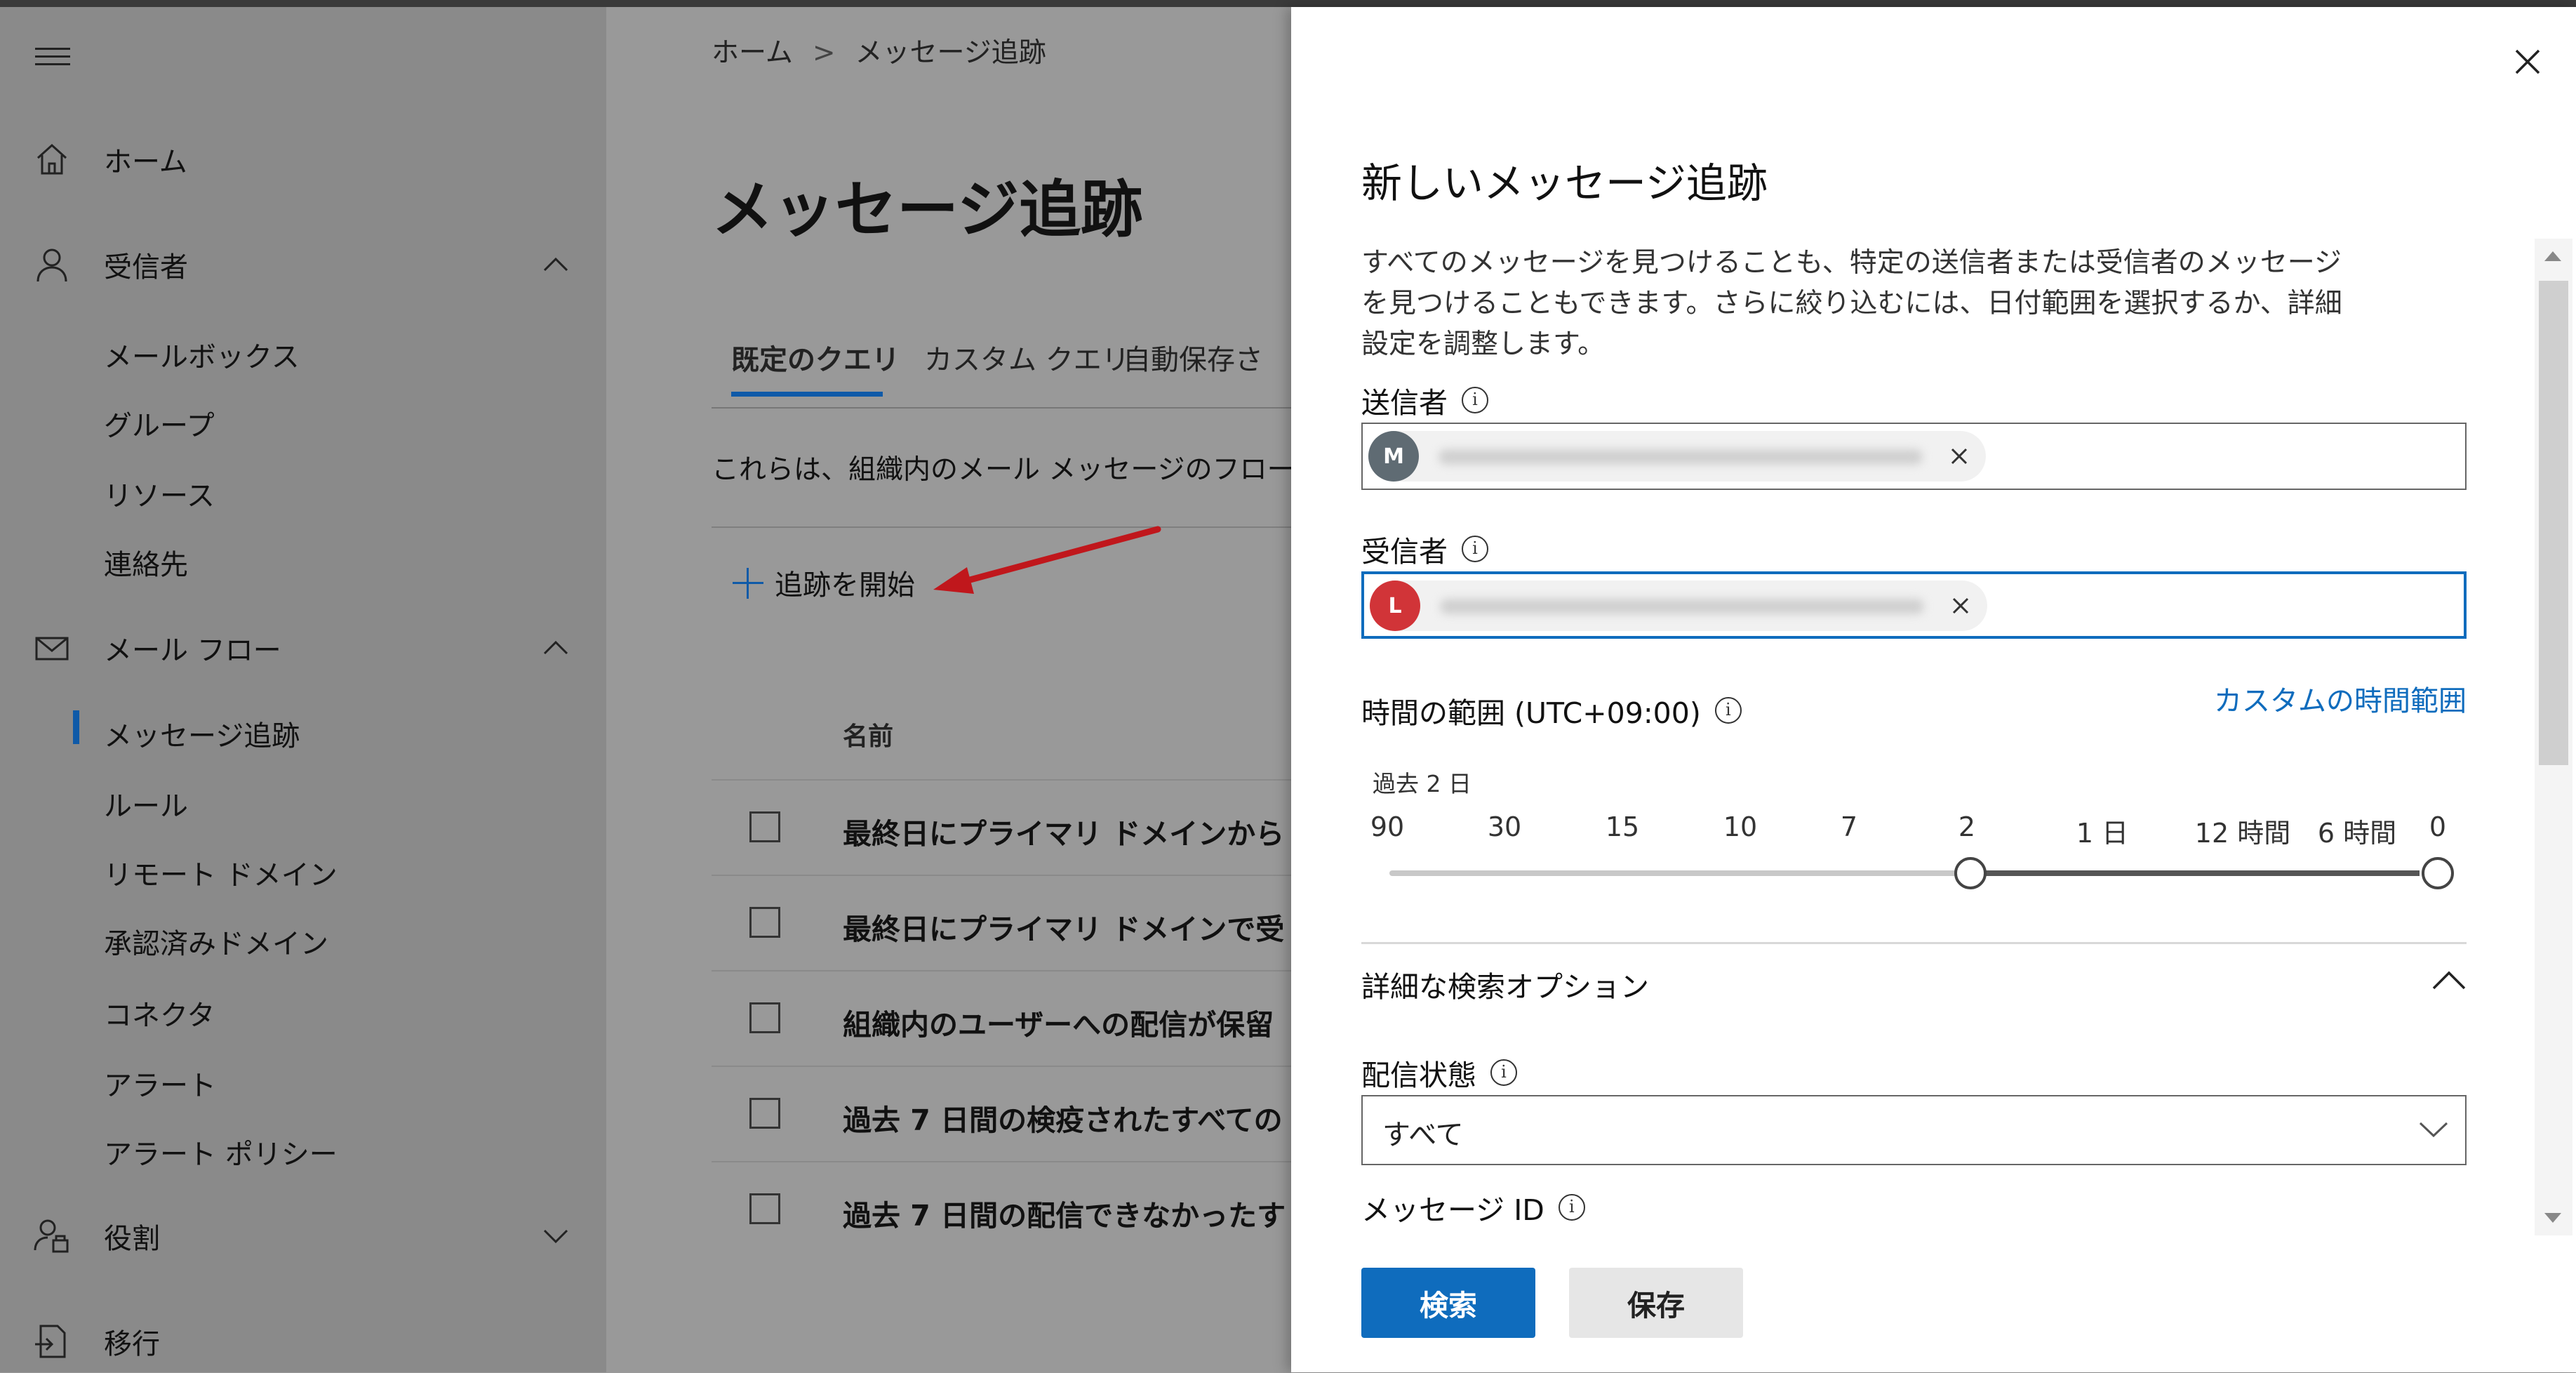 This screenshot has width=2576, height=1373. I want to click on breadcrumb: ホーム > メッセージ追跡, so click(879, 50).